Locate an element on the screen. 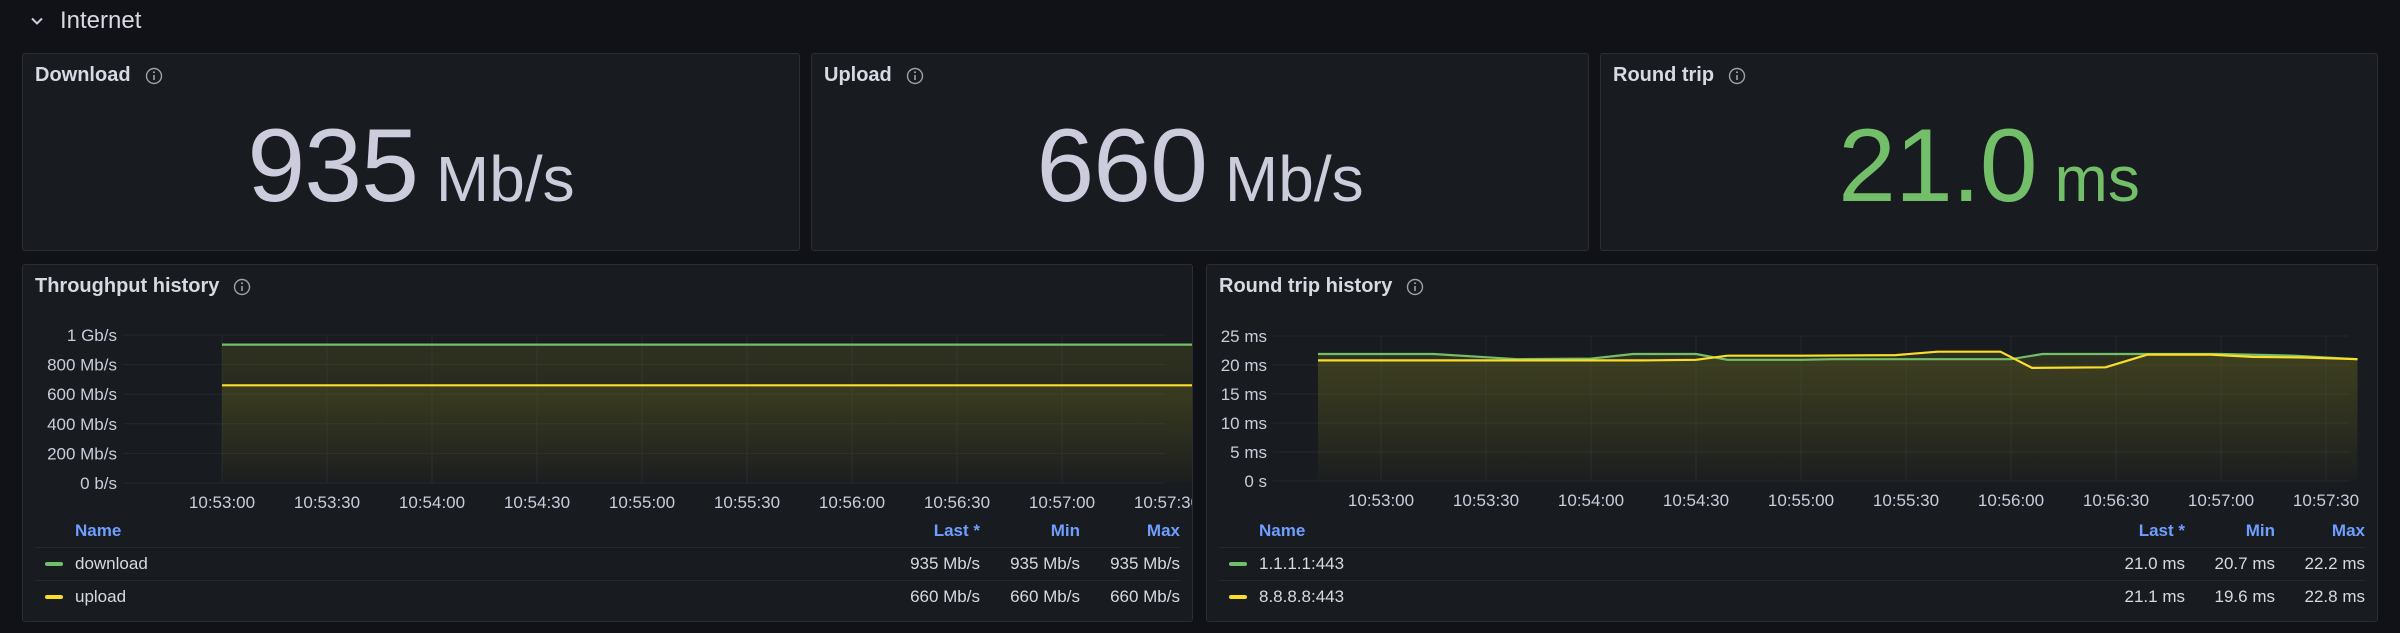 Image resolution: width=2400 pixels, height=633 pixels. y-tick-label: 0 b/s is located at coordinates (98, 483).